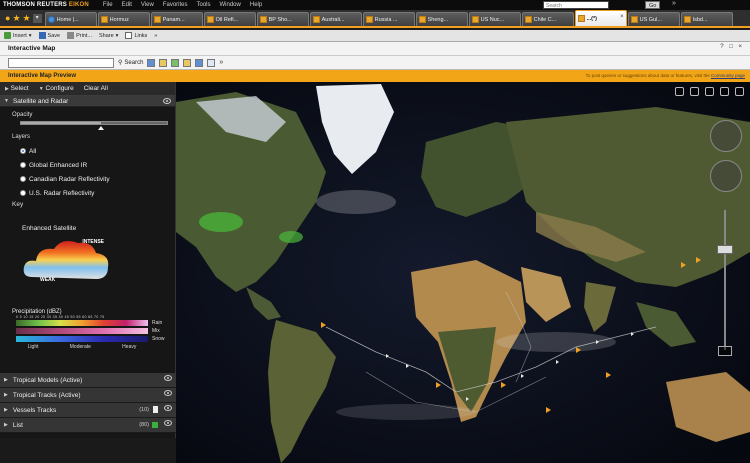 The image size is (750, 463). Describe the element at coordinates (49, 35) in the screenshot. I see `save-button: Save` at that location.